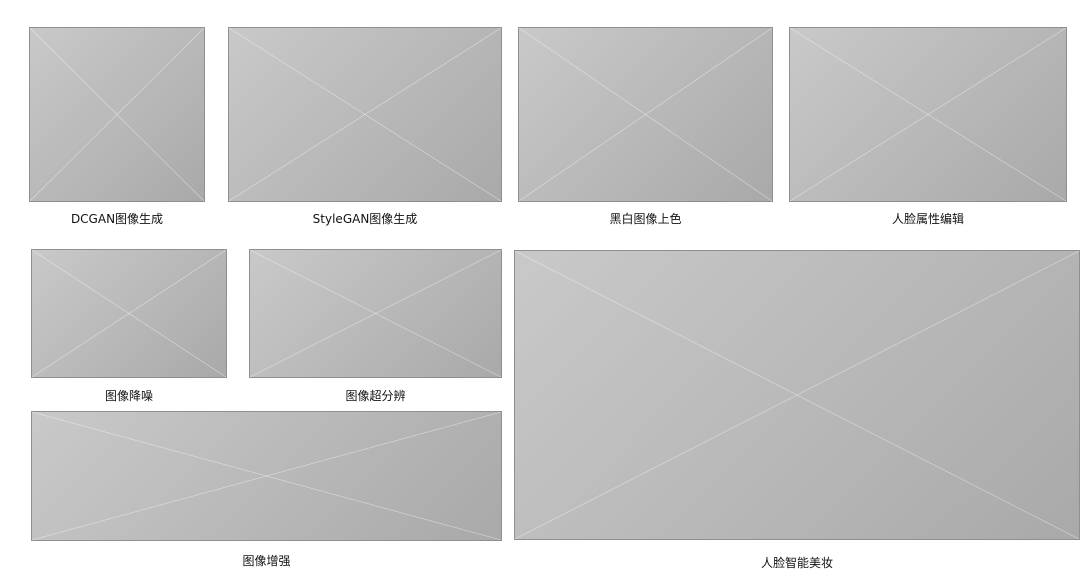  What do you see at coordinates (266, 476) in the screenshot?
I see `enhance-image` at bounding box center [266, 476].